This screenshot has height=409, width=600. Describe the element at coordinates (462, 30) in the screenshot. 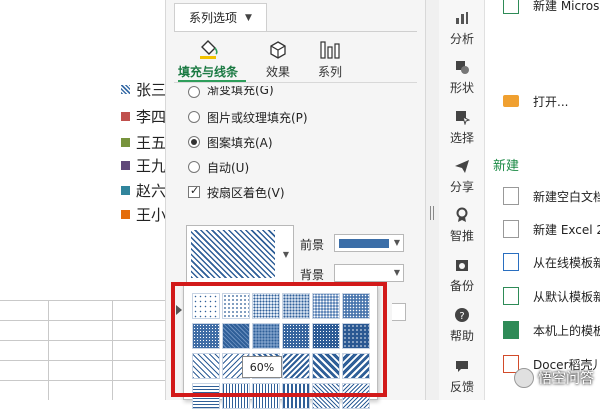

I see `sidebar-item-analysis: 分析` at that location.